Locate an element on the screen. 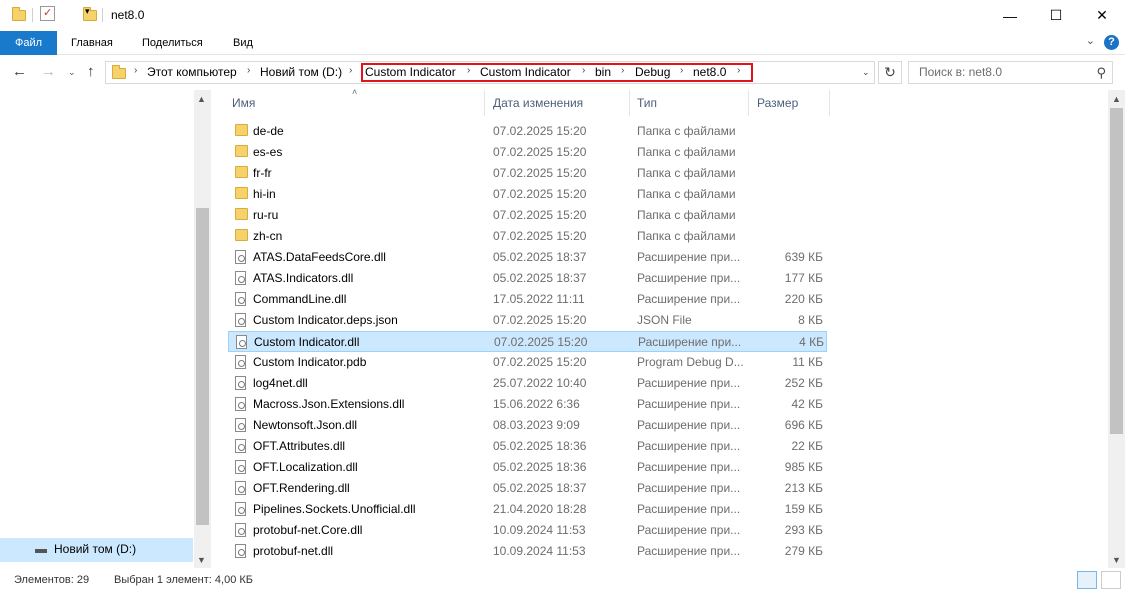 The width and height of the screenshot is (1125, 593). maximize-button: ☐ is located at coordinates (1056, 15).